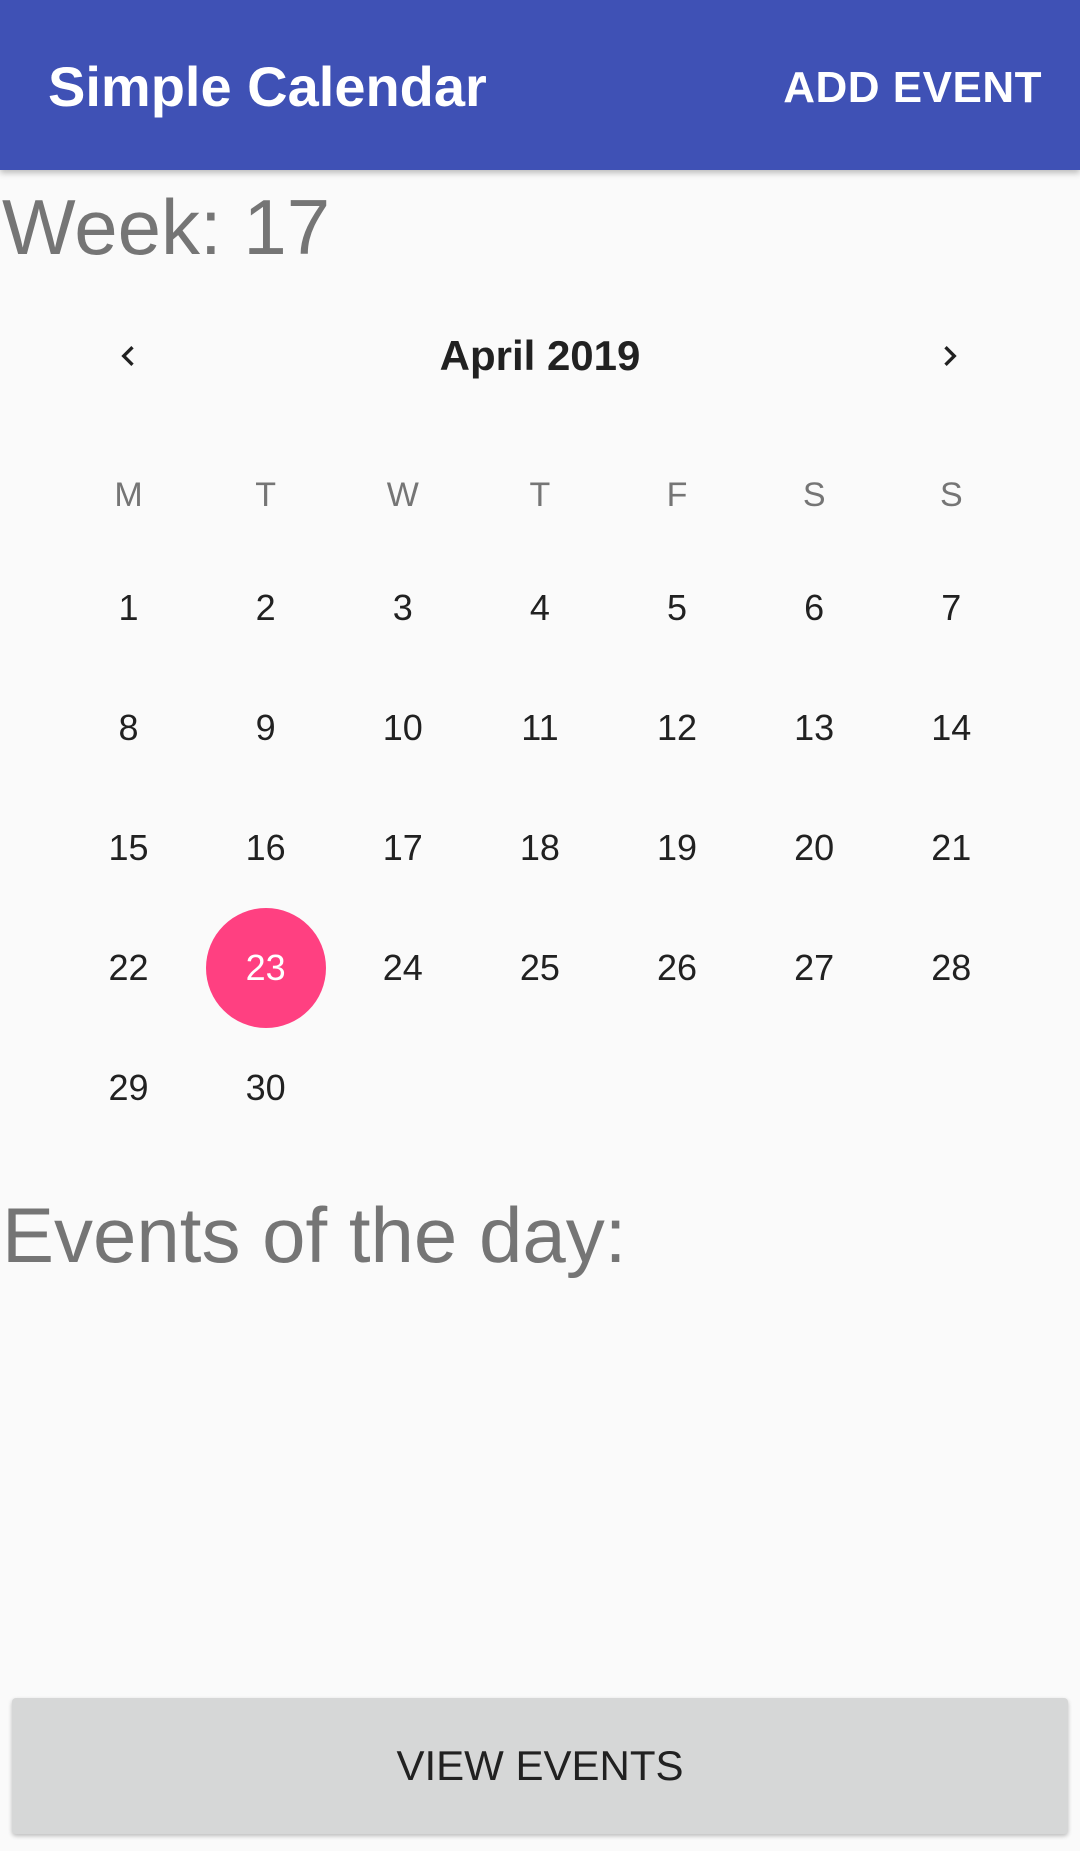  Describe the element at coordinates (402, 495) in the screenshot. I see `weekday-label: W` at that location.